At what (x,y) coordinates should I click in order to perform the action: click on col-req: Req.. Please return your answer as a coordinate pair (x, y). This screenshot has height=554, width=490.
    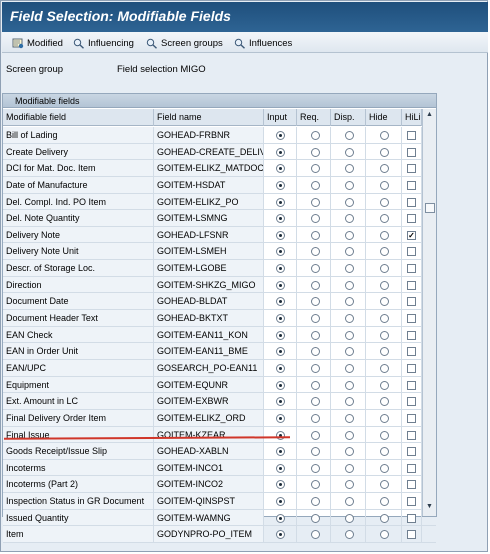
    Looking at the image, I should click on (314, 117).